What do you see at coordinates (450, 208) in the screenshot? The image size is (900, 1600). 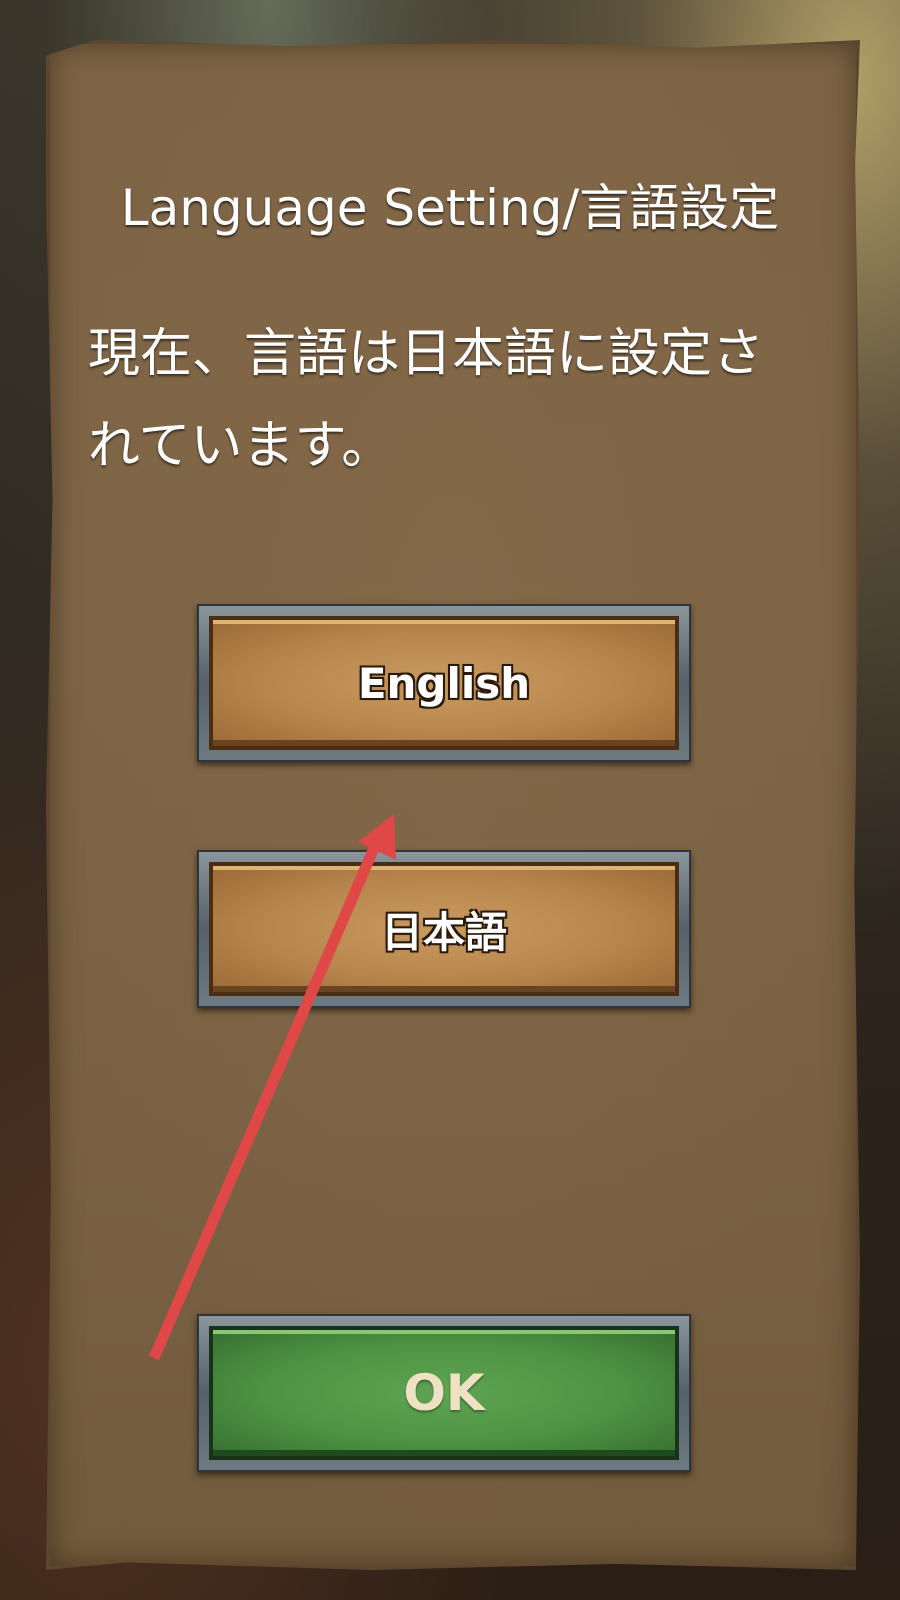 I see `dialog-title: Language Setting/言語設定` at bounding box center [450, 208].